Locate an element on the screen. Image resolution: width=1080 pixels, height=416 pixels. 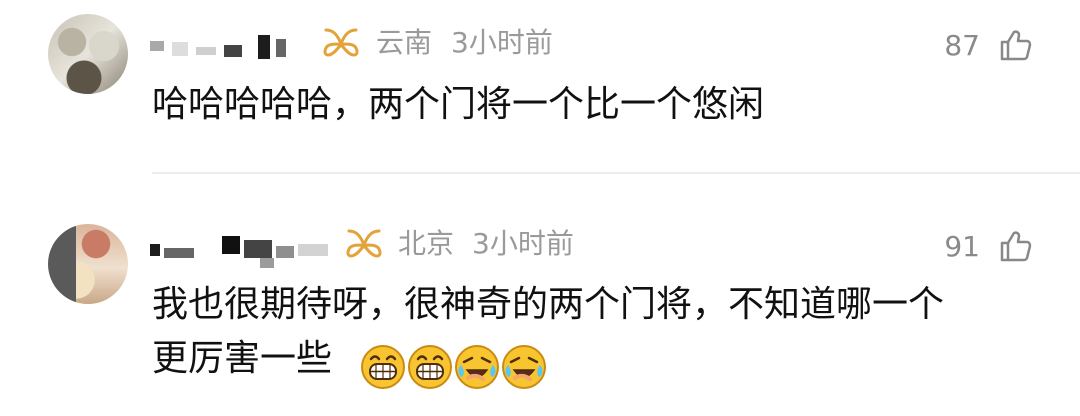
comment-location: 云南 is located at coordinates (404, 42).